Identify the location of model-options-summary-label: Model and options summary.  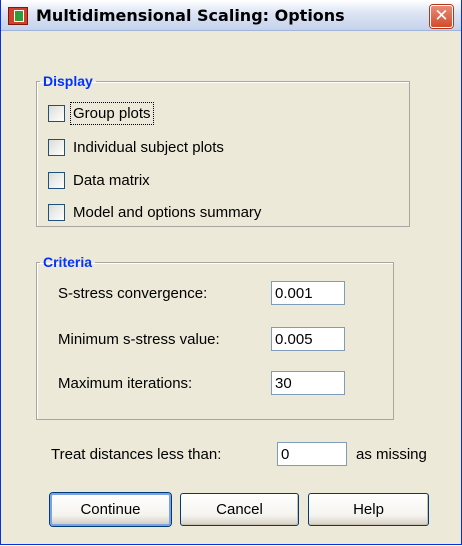
(167, 212).